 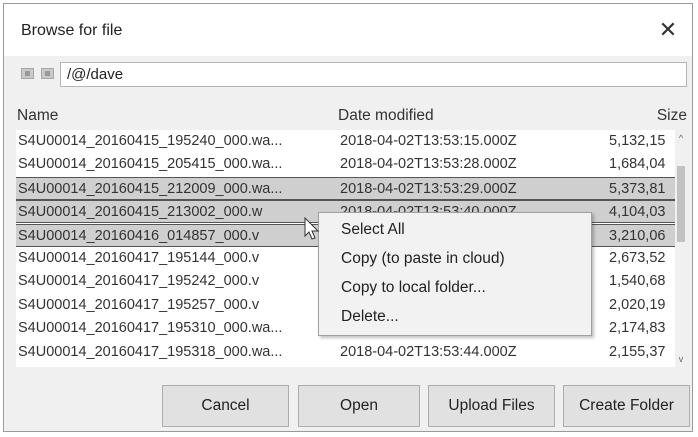 What do you see at coordinates (637, 281) in the screenshot?
I see `file-size: 1,540,68` at bounding box center [637, 281].